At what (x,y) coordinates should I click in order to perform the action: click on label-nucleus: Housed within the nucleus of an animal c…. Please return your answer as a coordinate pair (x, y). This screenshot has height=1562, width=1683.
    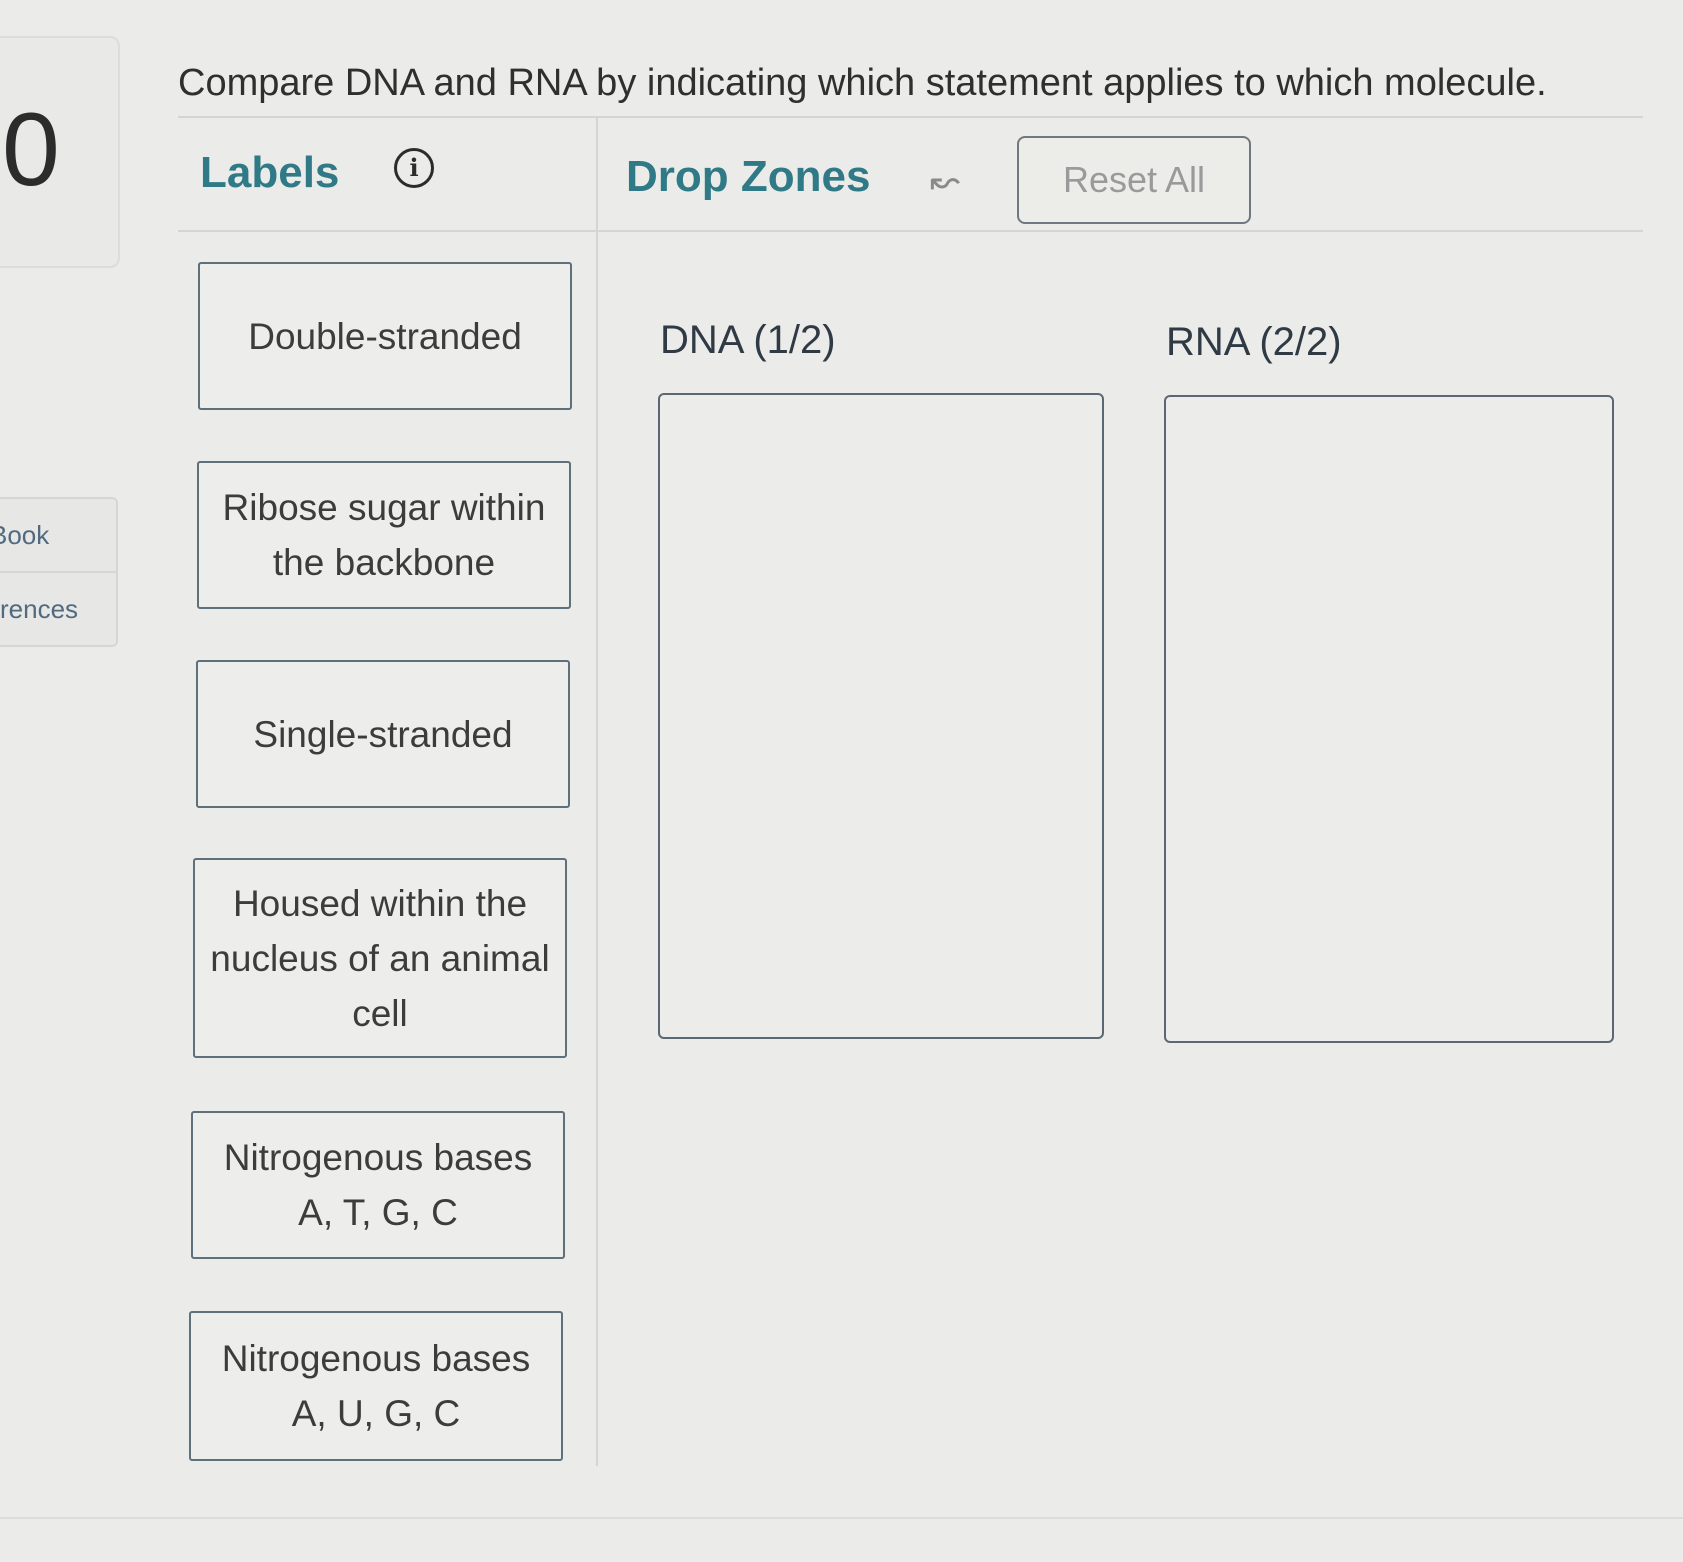
    Looking at the image, I should click on (380, 958).